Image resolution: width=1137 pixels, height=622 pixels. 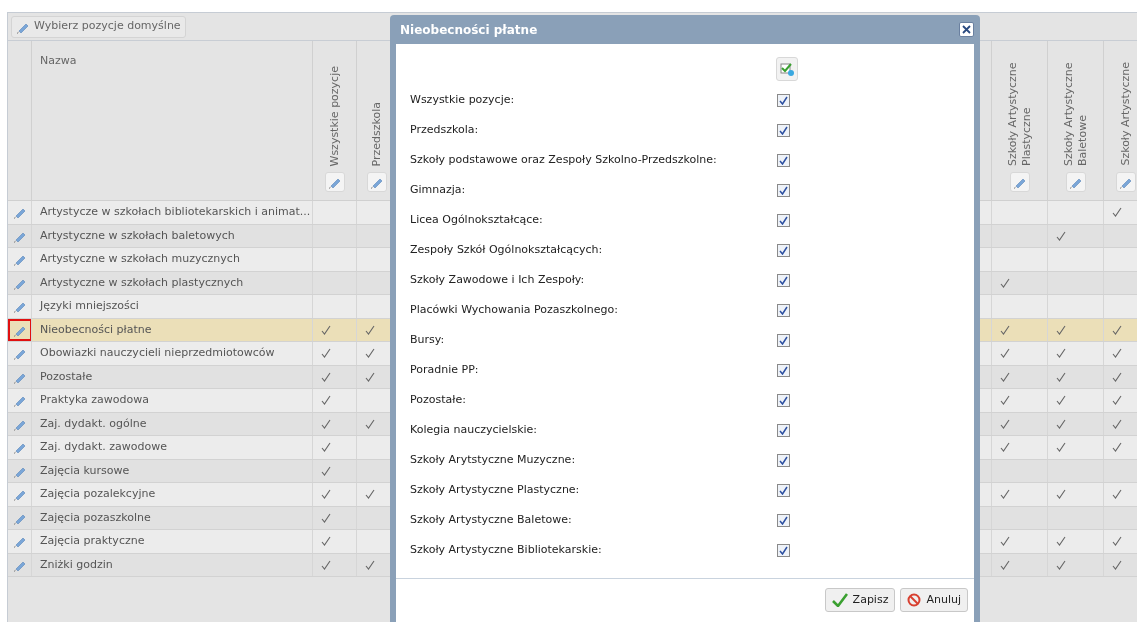 I want to click on table-cell: Zaj. dydakt. ogólne, so click(x=93, y=423).